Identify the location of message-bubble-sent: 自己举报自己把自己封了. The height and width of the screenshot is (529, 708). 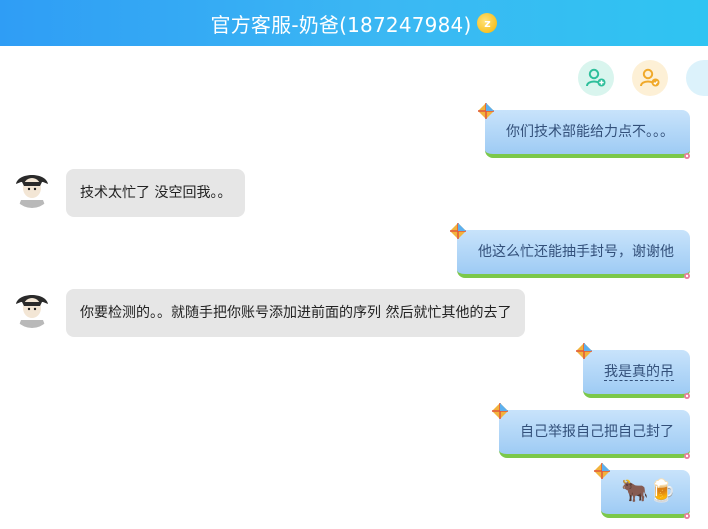
(591, 431).